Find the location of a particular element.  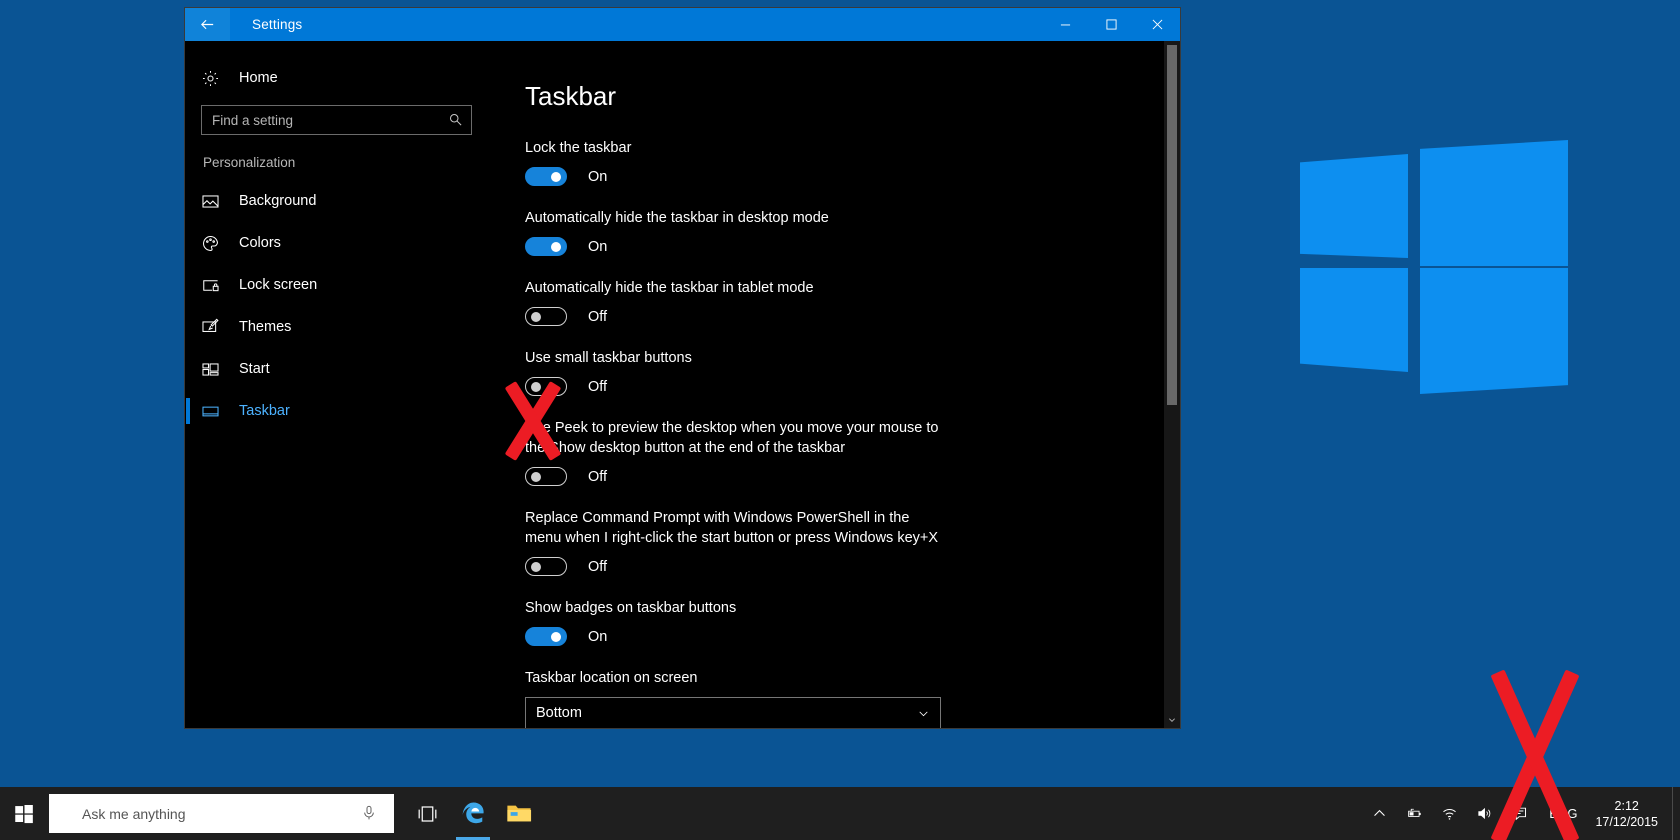

setting-label: Show badges on taskbar buttons is located at coordinates (631, 608).